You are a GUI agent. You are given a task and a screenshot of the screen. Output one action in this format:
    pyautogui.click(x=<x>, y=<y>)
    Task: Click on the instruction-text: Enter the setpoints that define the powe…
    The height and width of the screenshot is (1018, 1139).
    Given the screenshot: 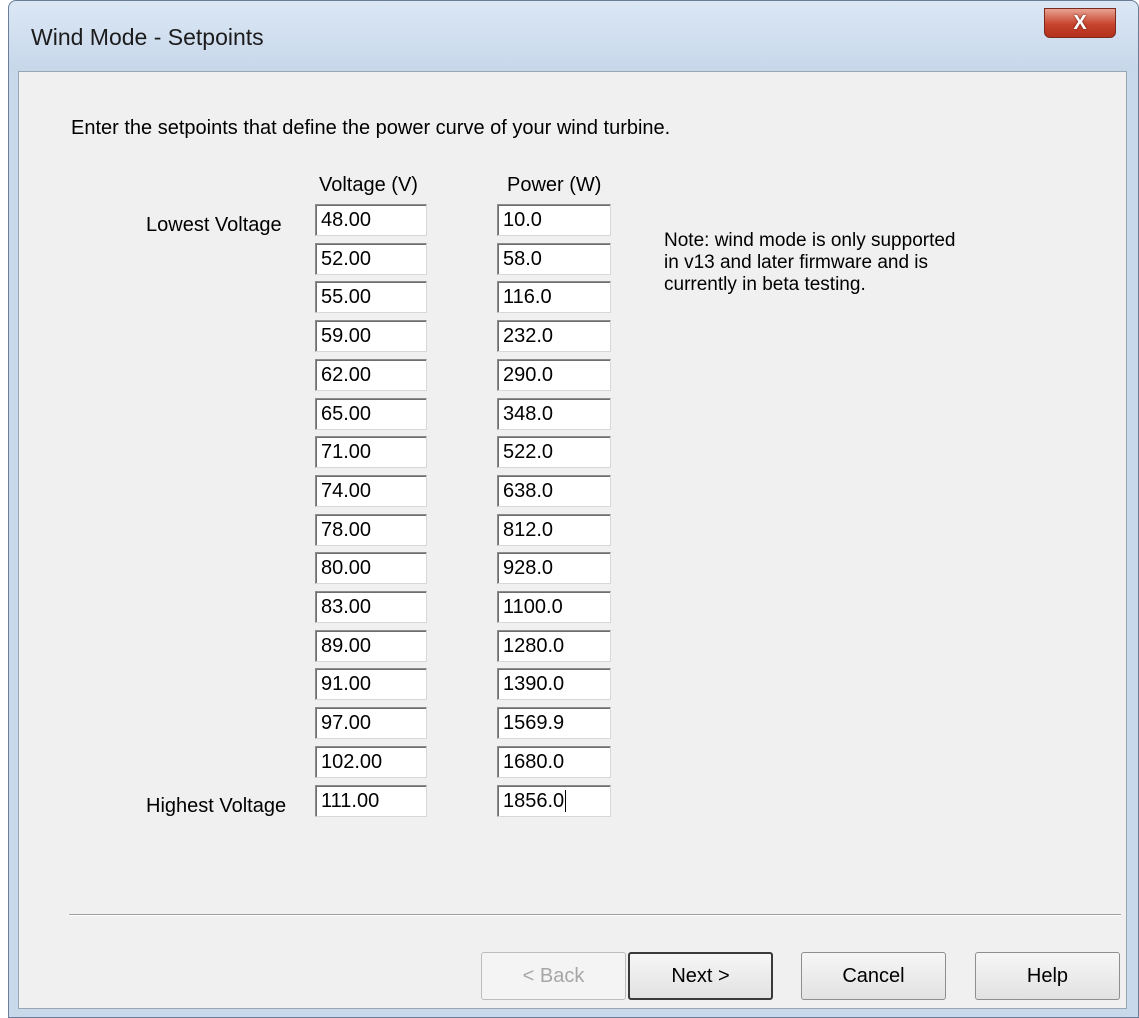 What is the action you would take?
    pyautogui.click(x=371, y=128)
    